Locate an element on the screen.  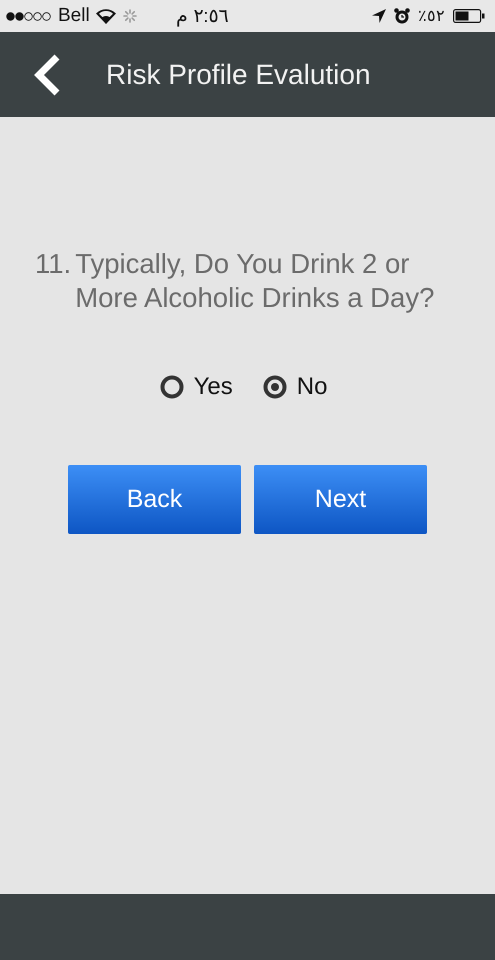
screen-title: Risk Profile Evalution is located at coordinates (238, 74).